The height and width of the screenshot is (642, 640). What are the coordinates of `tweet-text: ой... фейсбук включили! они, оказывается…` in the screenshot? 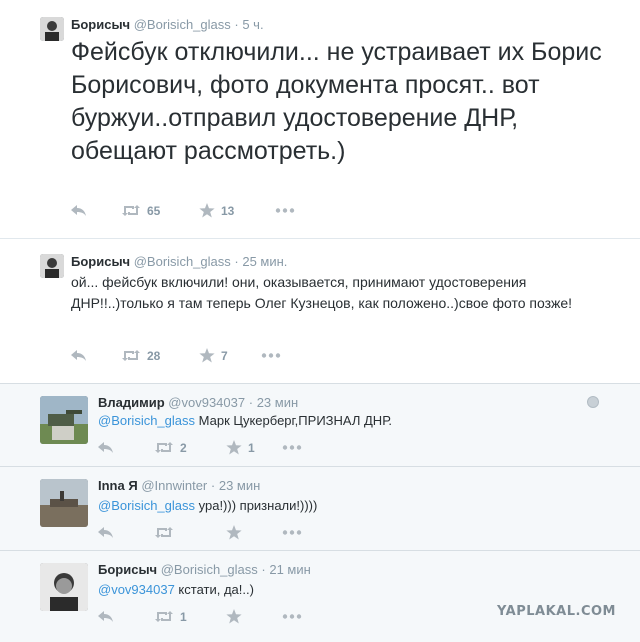 It's located at (322, 292).